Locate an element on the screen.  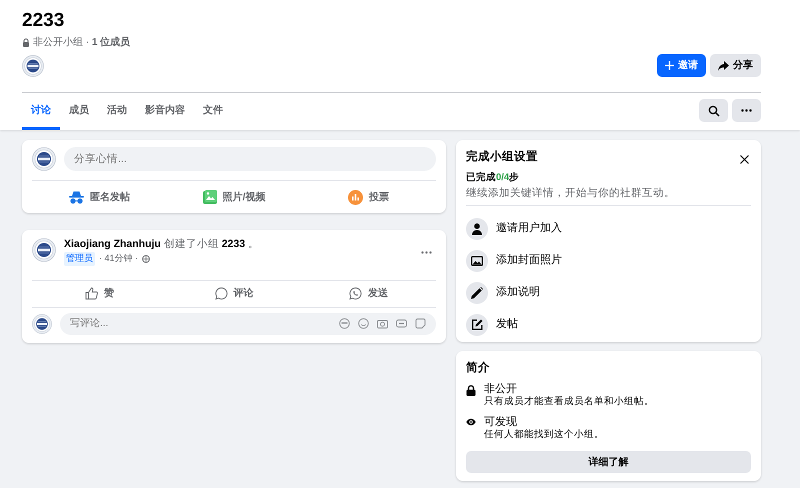
eye-icon is located at coordinates (471, 422).